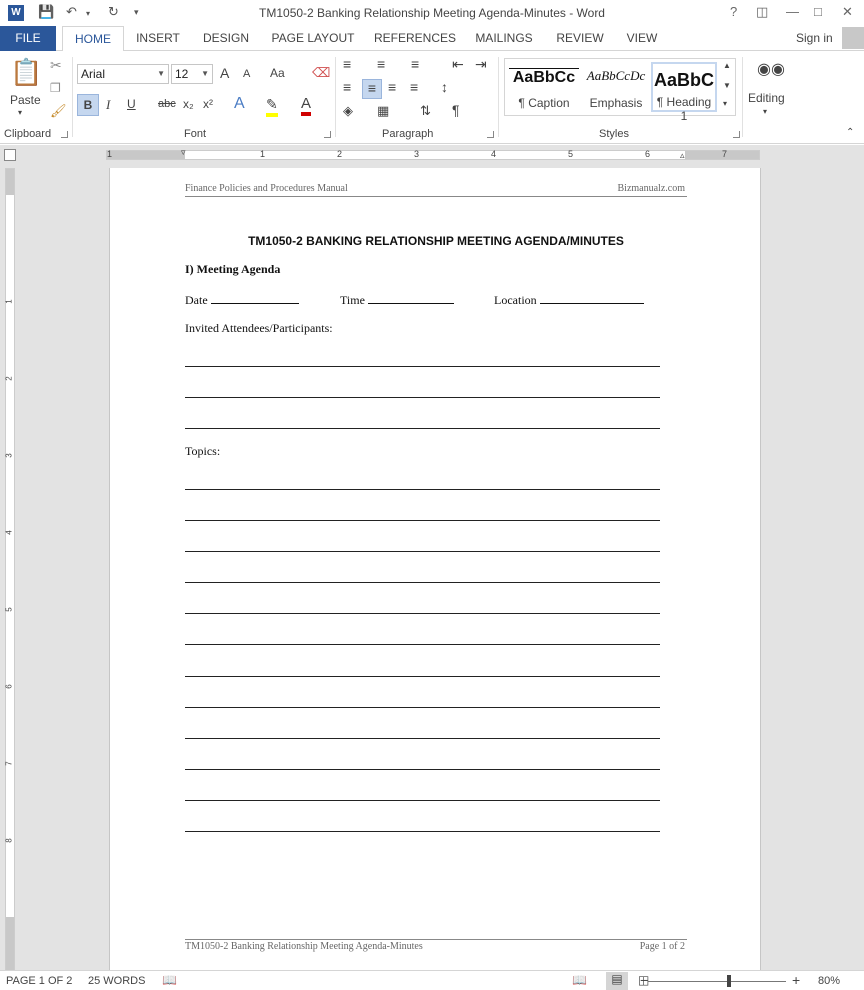 The image size is (864, 990). What do you see at coordinates (490, 134) in the screenshot?
I see `paragraph-launcher-icon` at bounding box center [490, 134].